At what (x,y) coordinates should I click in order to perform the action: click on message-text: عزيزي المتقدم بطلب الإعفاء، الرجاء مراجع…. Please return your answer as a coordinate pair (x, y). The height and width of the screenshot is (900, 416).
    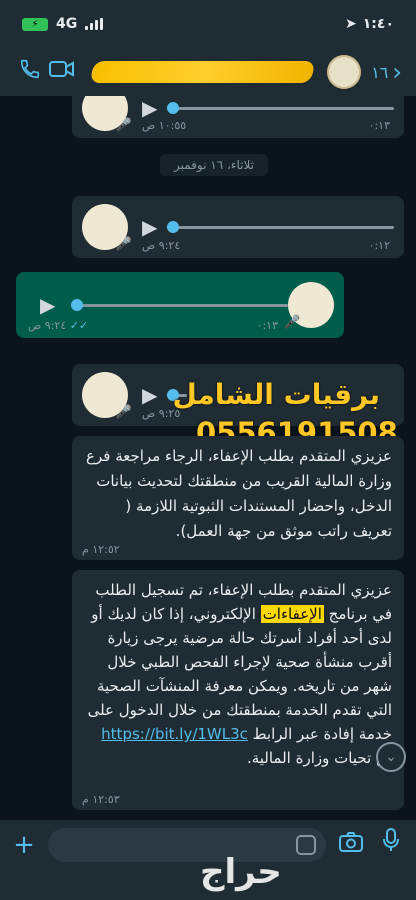
    Looking at the image, I should click on (239, 493).